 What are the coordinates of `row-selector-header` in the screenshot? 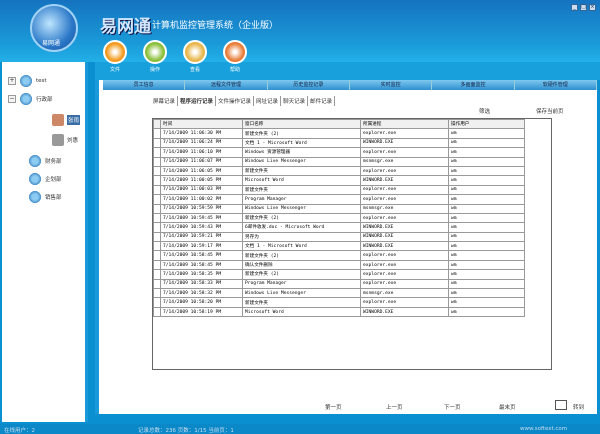 It's located at (157, 124).